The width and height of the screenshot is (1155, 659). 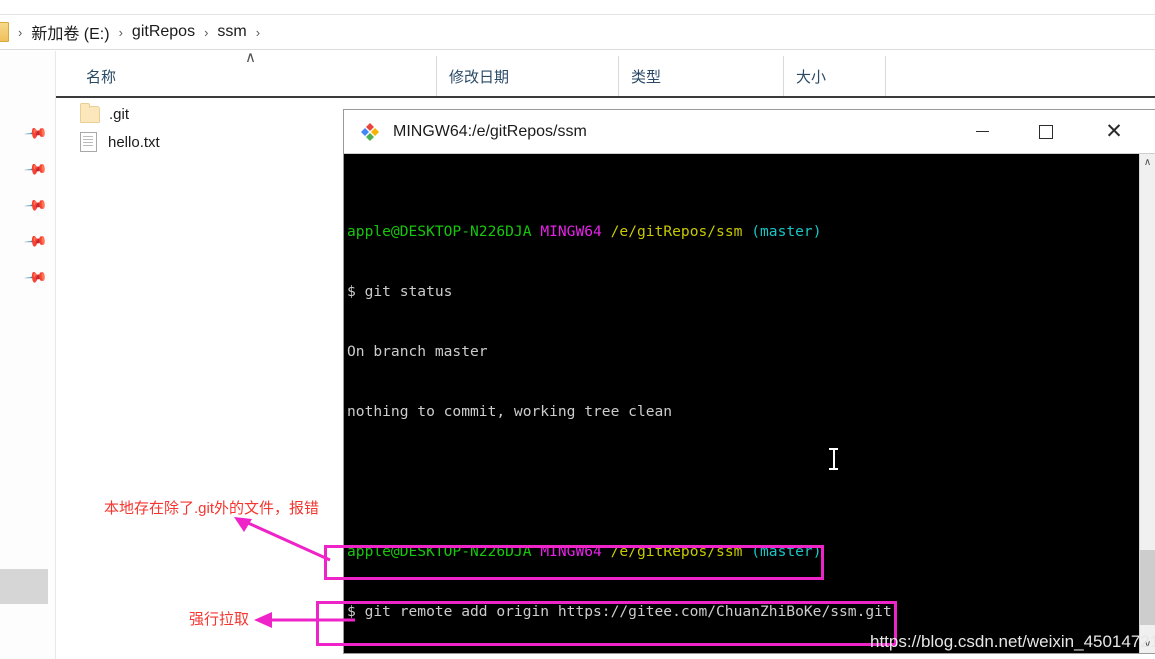 I want to click on nav-selected-item, so click(x=24, y=586).